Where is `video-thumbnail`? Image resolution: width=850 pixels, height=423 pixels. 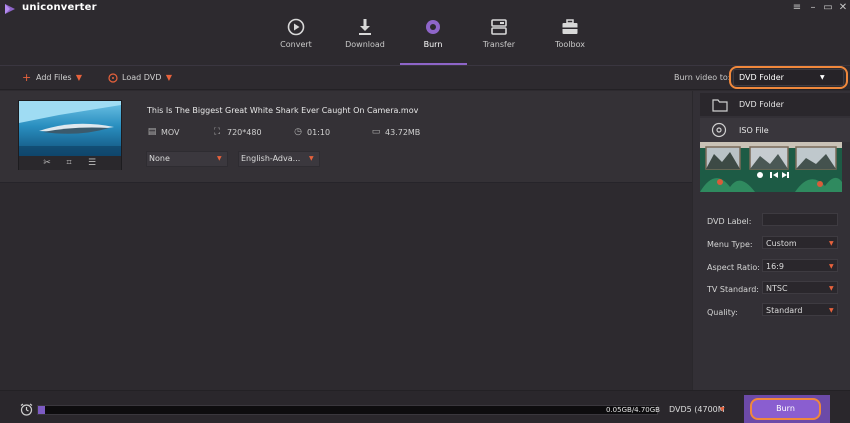
video-thumbnail is located at coordinates (70, 128).